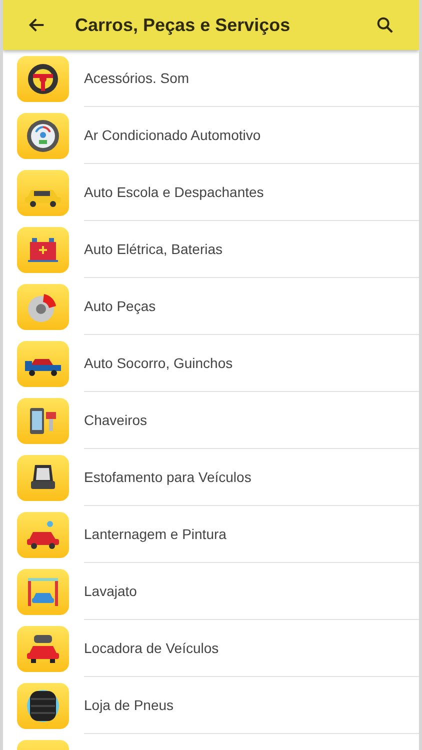  I want to click on category-label: Loja de Pneus, so click(129, 705).